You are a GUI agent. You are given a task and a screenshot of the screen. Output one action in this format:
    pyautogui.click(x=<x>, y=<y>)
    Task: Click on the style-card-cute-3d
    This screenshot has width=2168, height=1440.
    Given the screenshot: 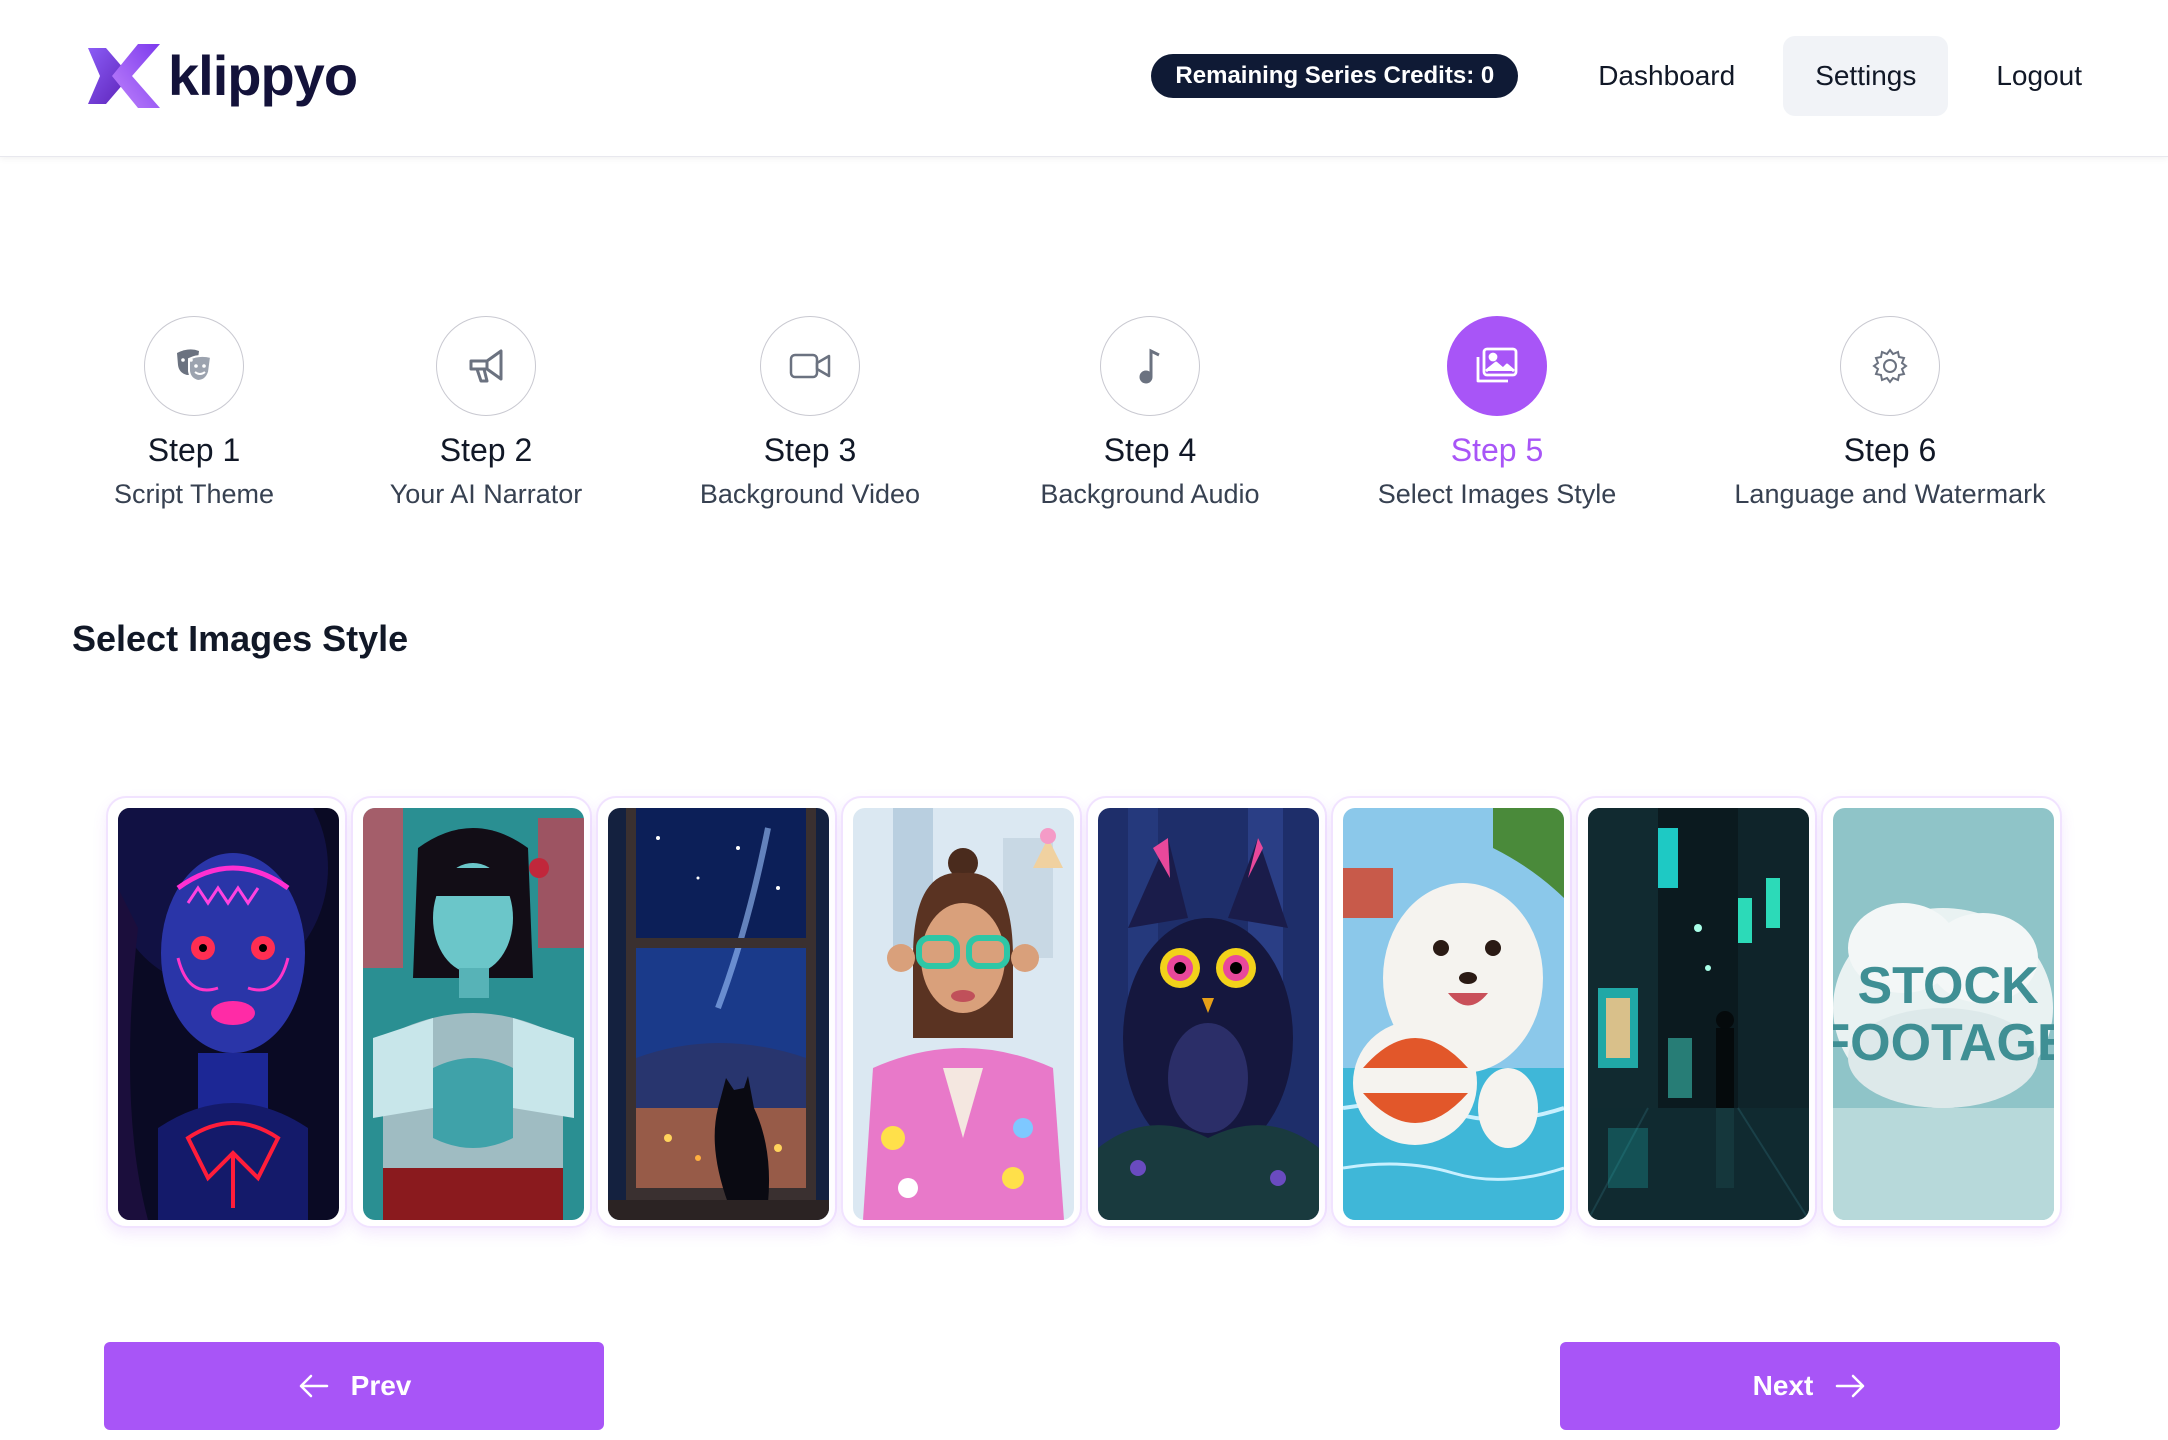 What is the action you would take?
    pyautogui.click(x=1451, y=1012)
    